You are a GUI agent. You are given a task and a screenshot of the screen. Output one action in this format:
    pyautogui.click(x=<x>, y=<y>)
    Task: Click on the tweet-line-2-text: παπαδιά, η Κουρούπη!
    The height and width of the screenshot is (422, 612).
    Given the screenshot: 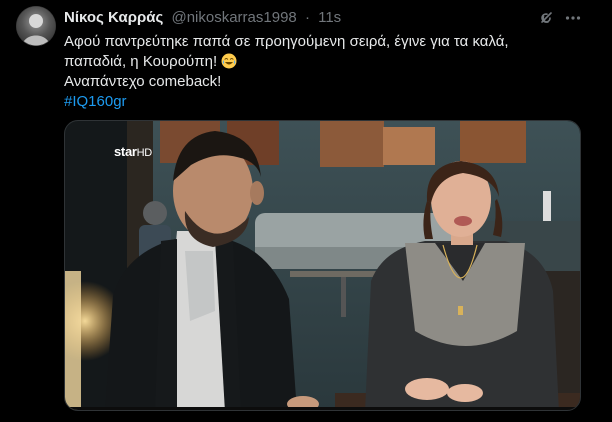 What is the action you would take?
    pyautogui.click(x=141, y=61)
    